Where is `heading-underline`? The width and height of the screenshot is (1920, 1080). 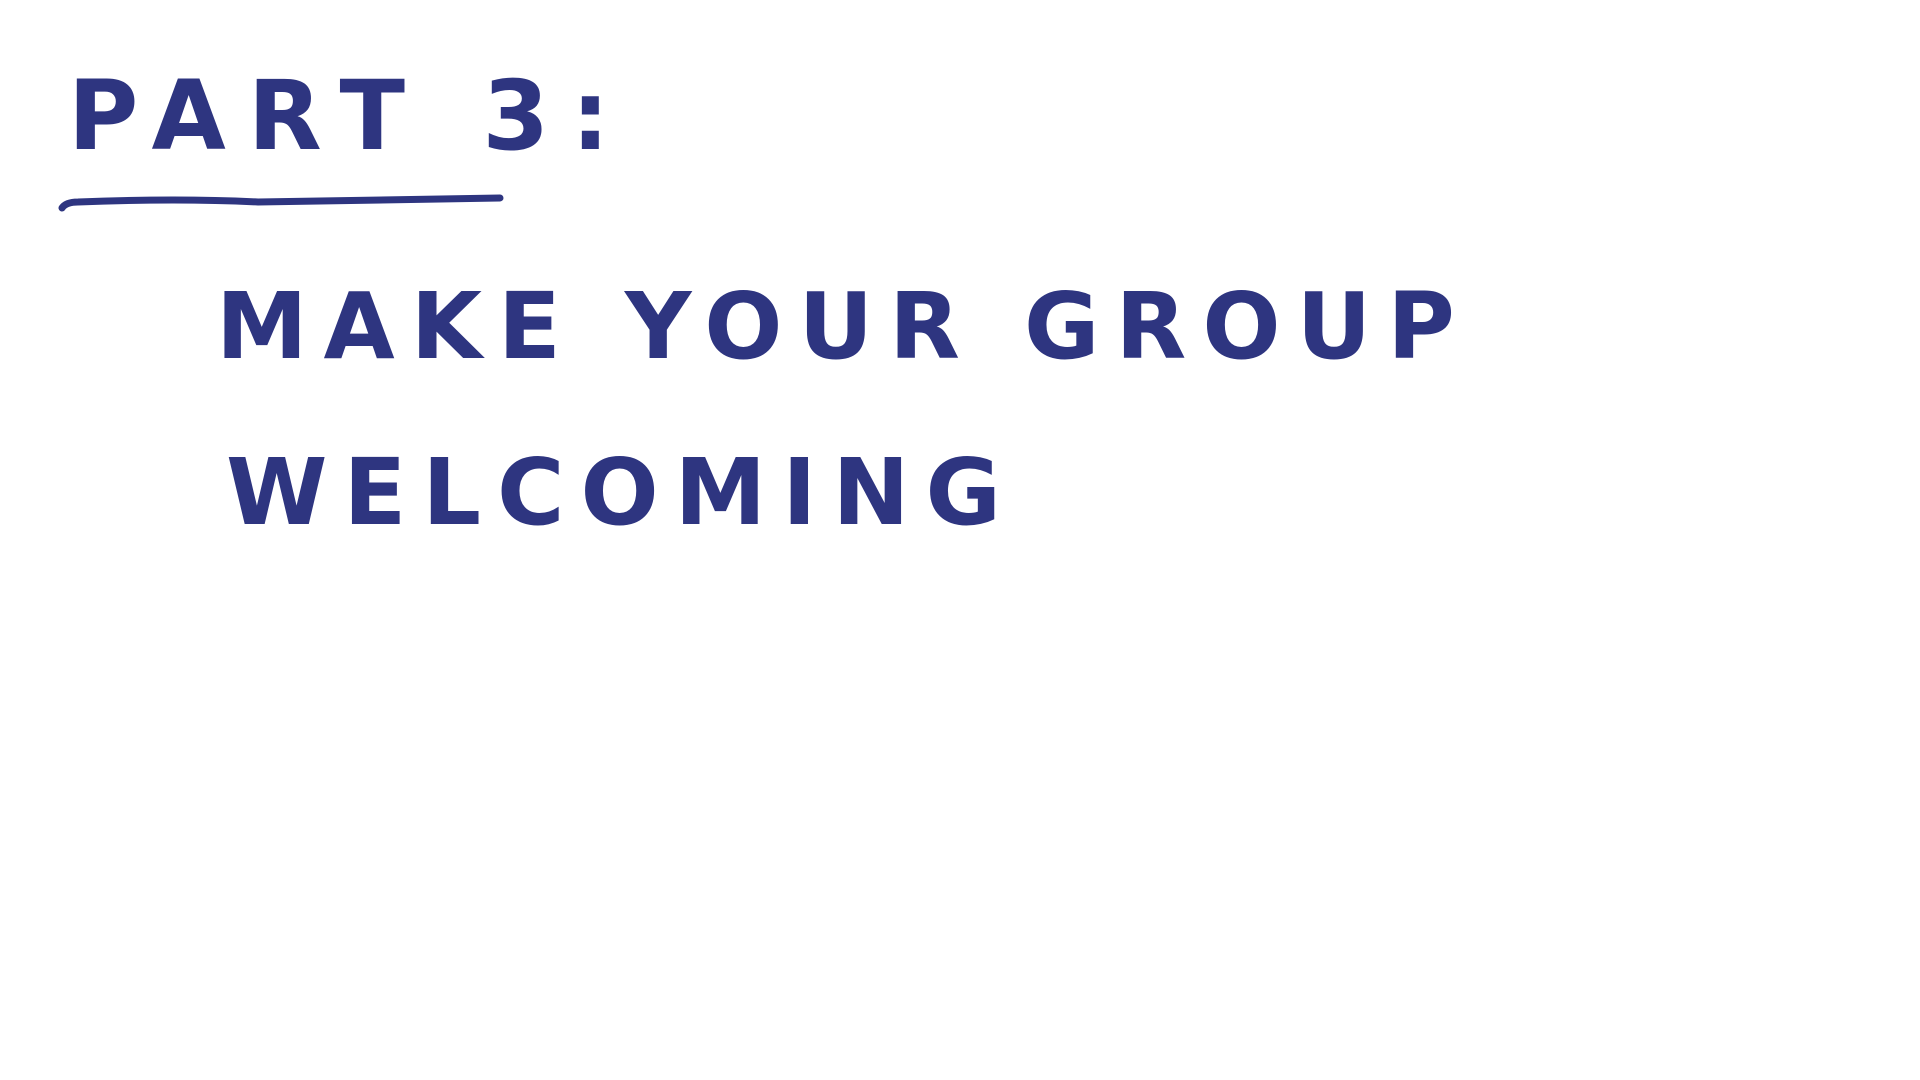
heading-underline is located at coordinates (281, 203).